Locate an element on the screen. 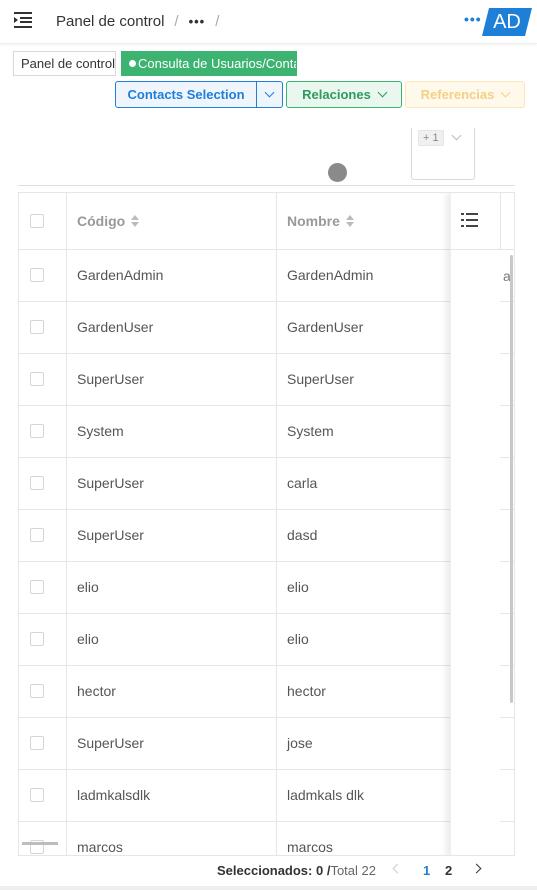 This screenshot has width=537, height=890. tab-panel-de-control: Panel de control is located at coordinates (64, 63).